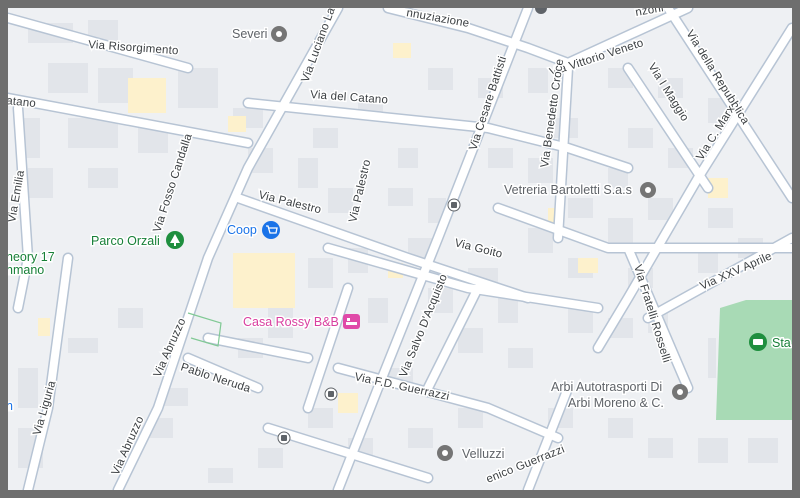 The height and width of the screenshot is (498, 800). Describe the element at coordinates (249, 34) in the screenshot. I see `poi-label: Severi` at that location.